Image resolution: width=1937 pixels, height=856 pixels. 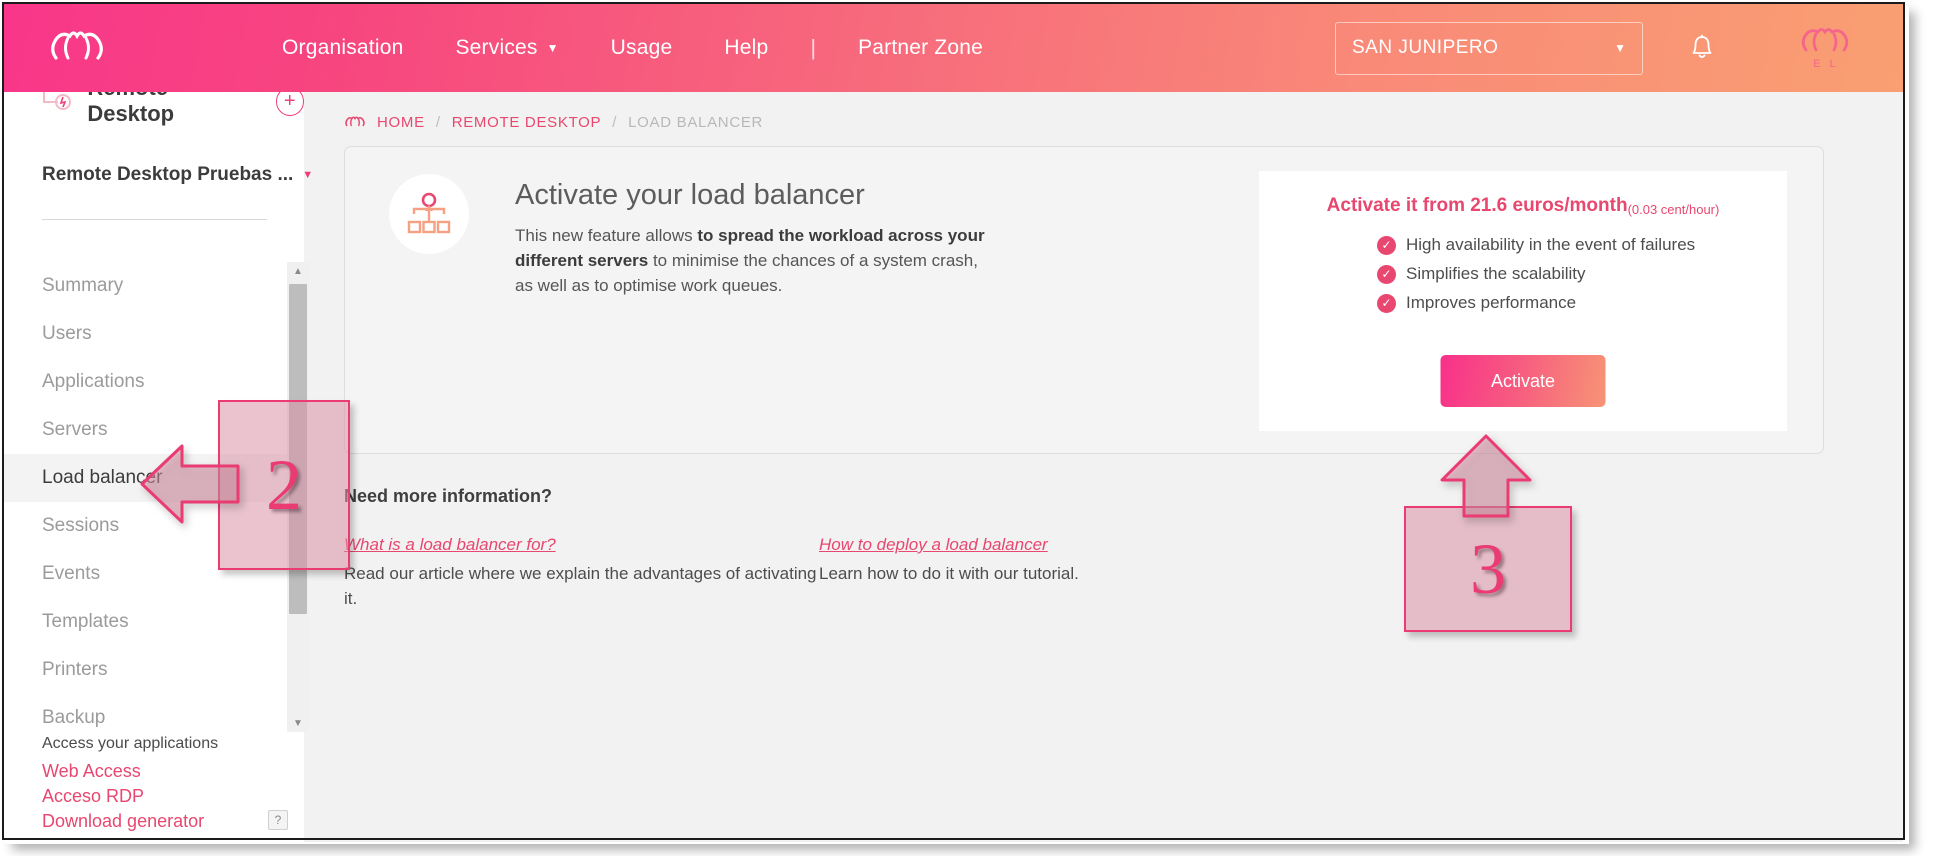 What do you see at coordinates (1425, 47) in the screenshot?
I see `organisation-selector-value: SAN JUNIPERO` at bounding box center [1425, 47].